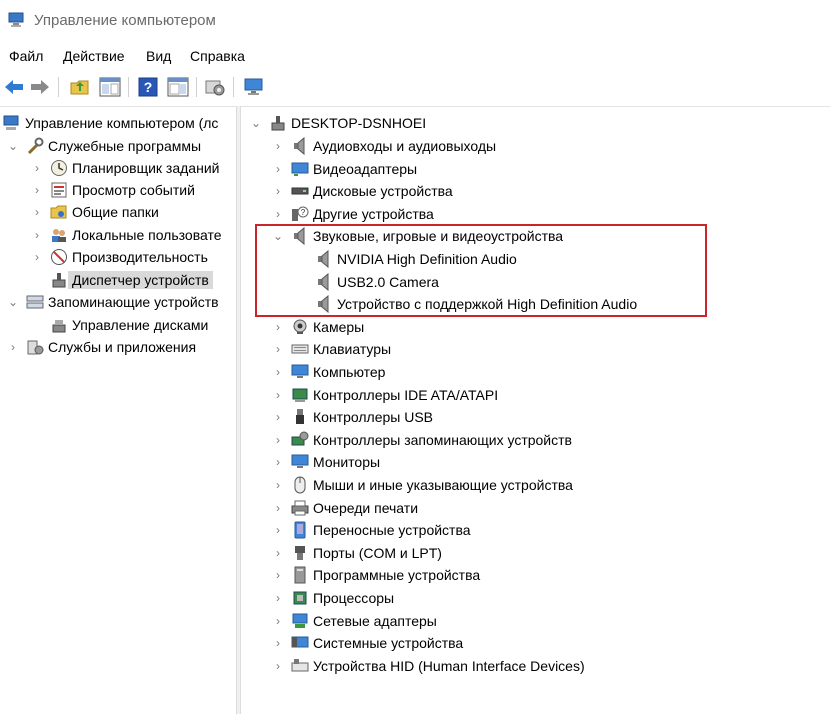 This screenshot has height=714, width=830. What do you see at coordinates (94, 56) in the screenshot?
I see `menu-action: Действие` at bounding box center [94, 56].